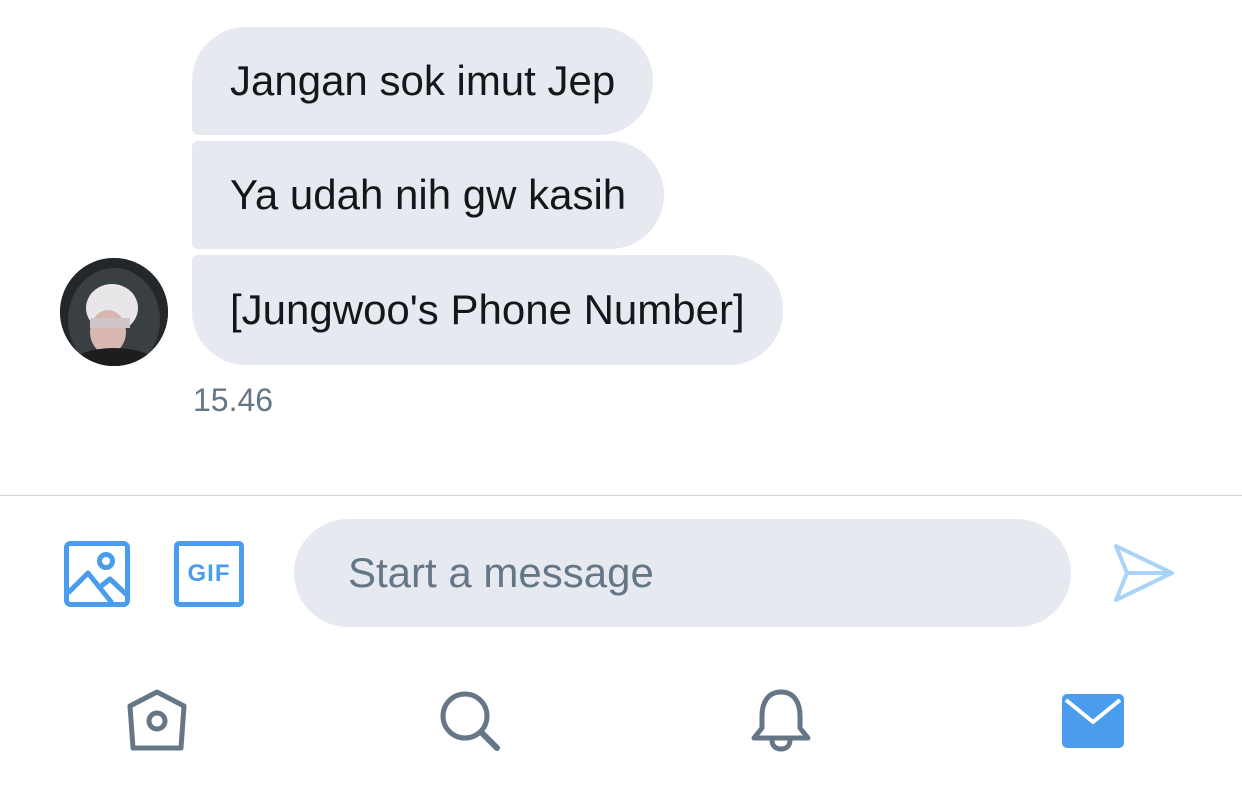 This screenshot has height=798, width=1242. I want to click on gif-button: GIF, so click(209, 574).